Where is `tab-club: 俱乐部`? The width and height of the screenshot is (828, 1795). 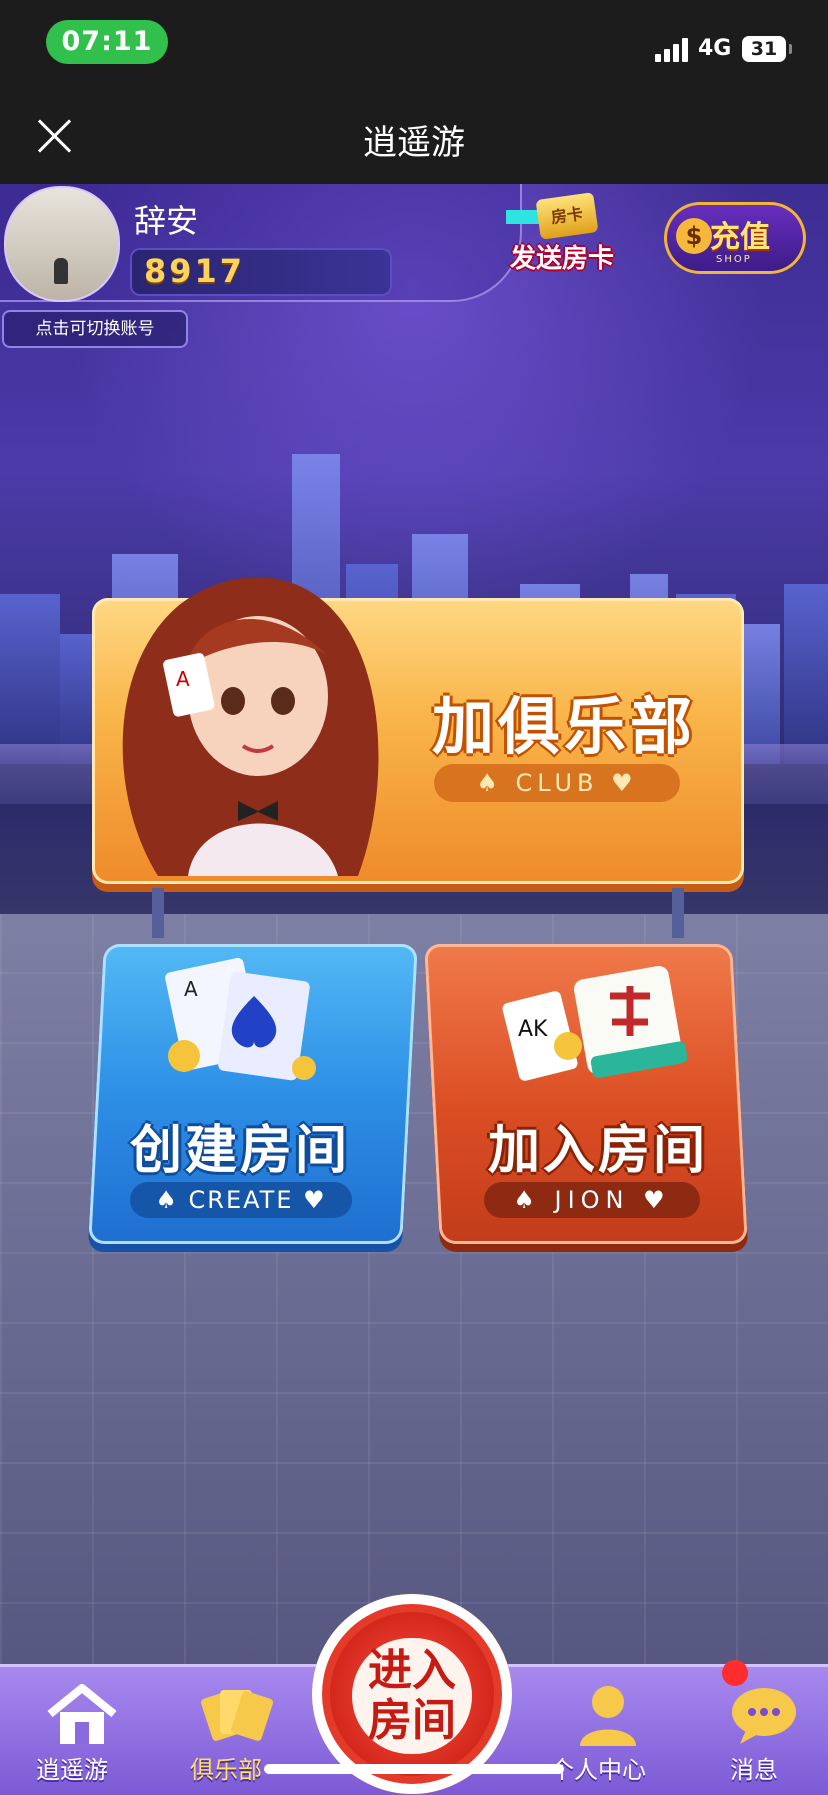 tab-club: 俱乐部 is located at coordinates (226, 1732).